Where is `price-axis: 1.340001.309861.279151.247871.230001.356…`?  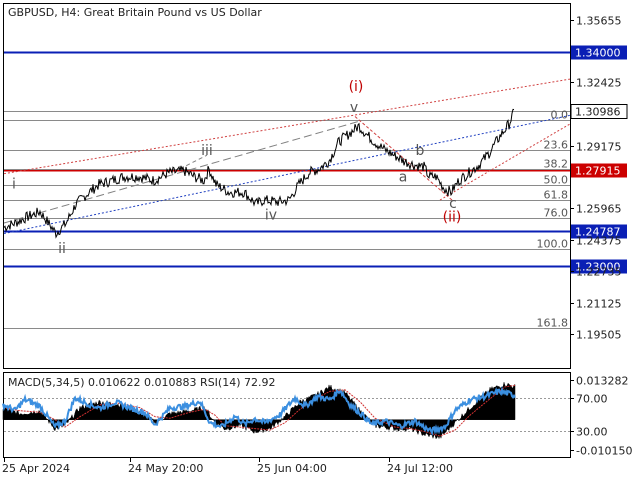
price-axis: 1.340001.309861.279151.247871.230001.356… is located at coordinates (599, 178).